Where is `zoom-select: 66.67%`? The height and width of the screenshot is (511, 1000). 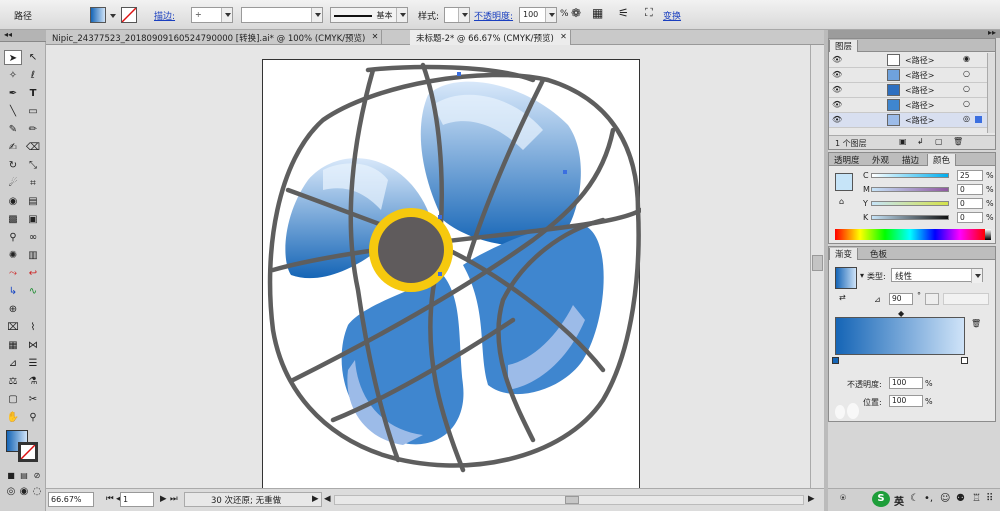
zoom-select: 66.67% is located at coordinates (71, 499).